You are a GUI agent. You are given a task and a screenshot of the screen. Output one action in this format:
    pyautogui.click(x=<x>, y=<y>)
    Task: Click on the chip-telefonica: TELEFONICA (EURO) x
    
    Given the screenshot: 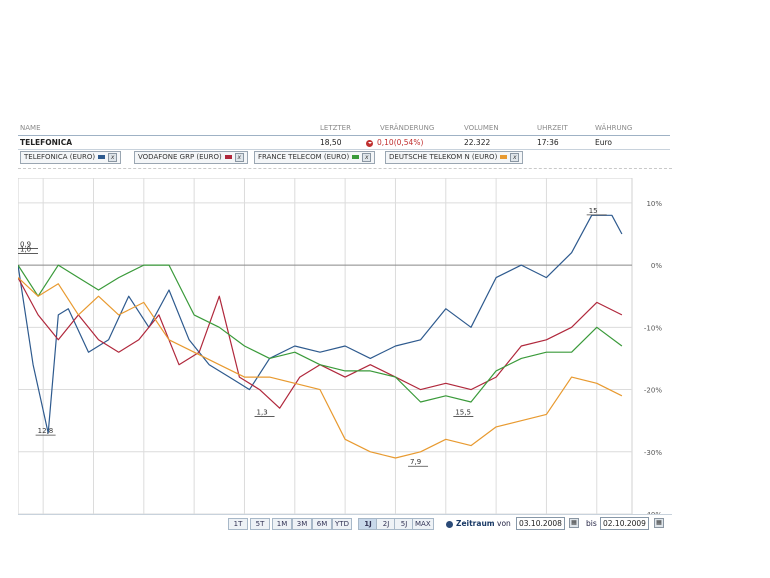 What is the action you would take?
    pyautogui.click(x=71, y=157)
    